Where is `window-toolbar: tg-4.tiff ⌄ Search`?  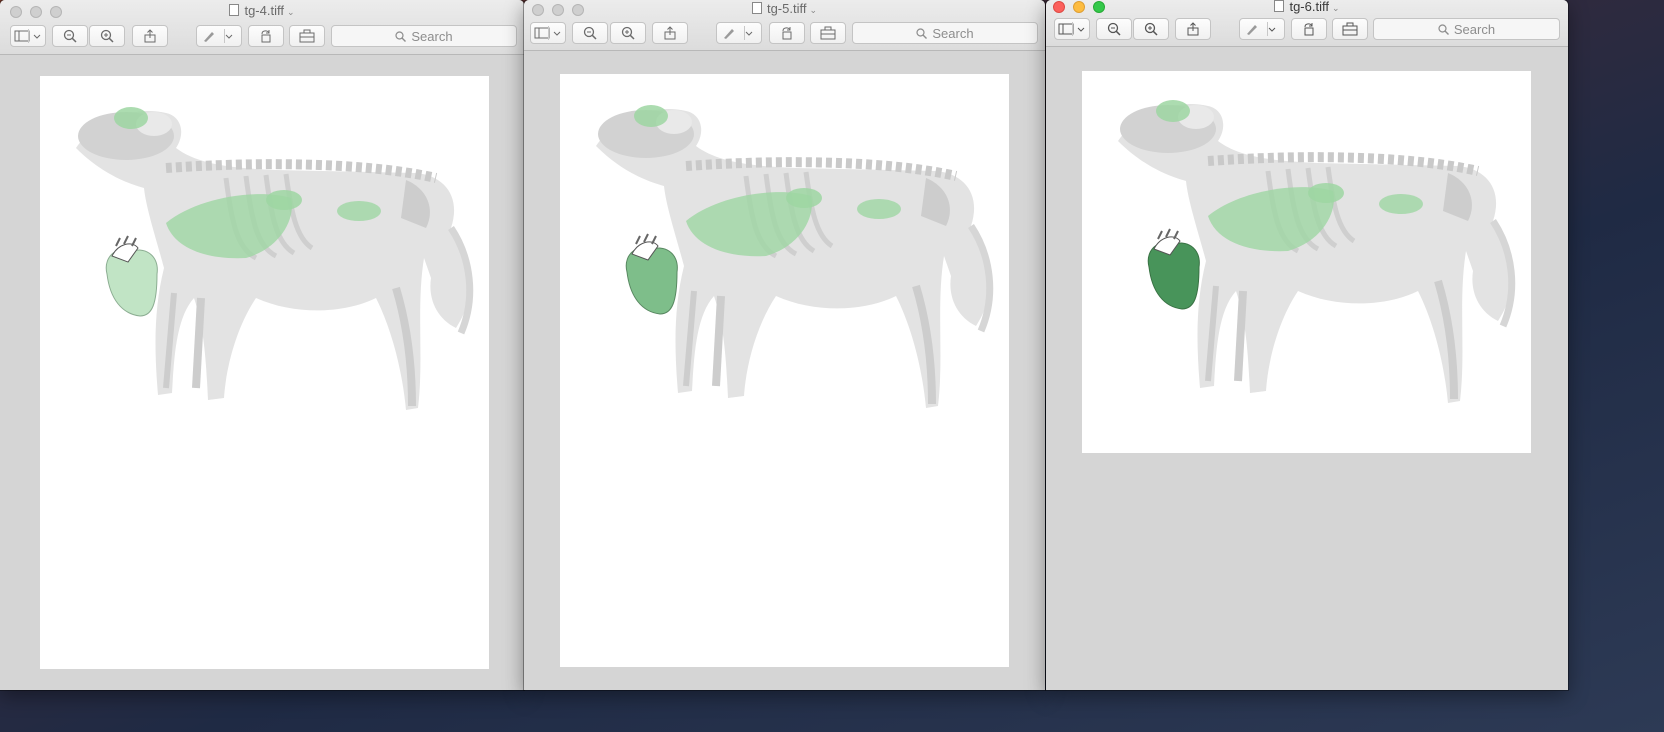
window-toolbar: tg-4.tiff ⌄ Search is located at coordinates (262, 27).